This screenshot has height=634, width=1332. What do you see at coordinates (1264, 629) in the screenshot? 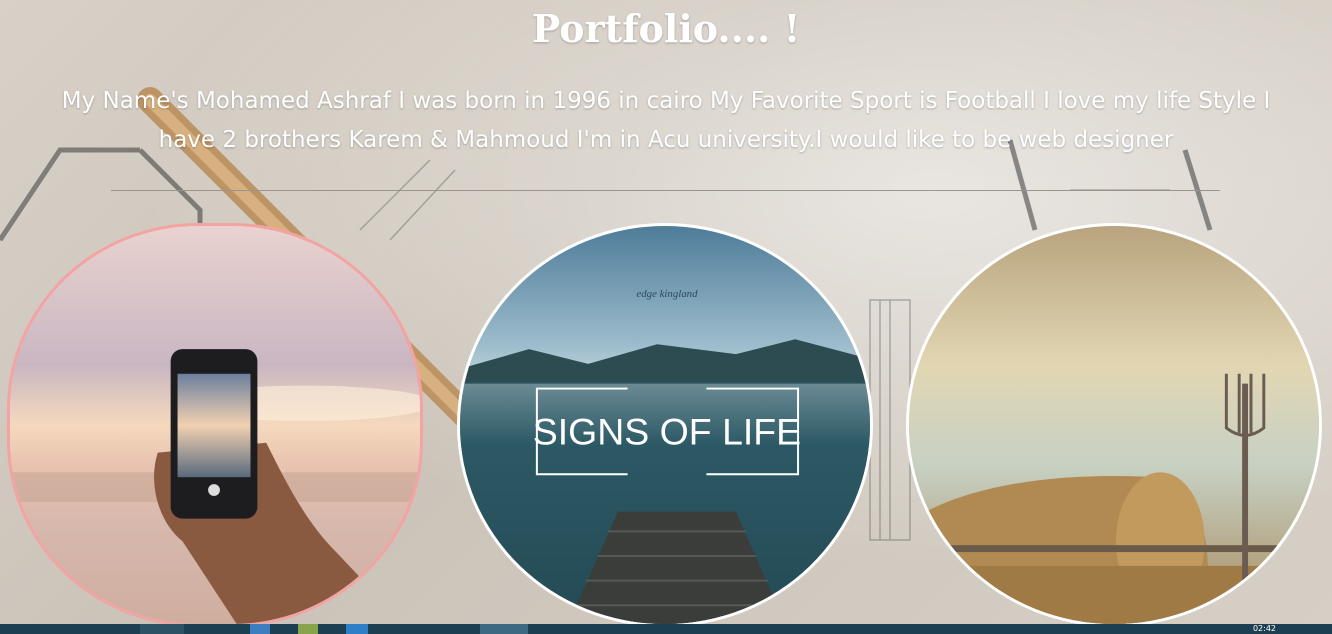
I see `taskbar-clock: 02:42` at bounding box center [1264, 629].